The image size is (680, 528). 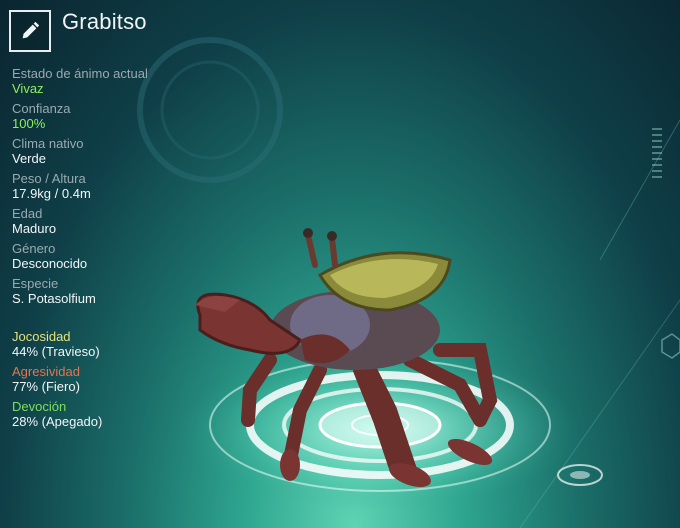 What do you see at coordinates (27, 213) in the screenshot?
I see `stat-label: Edad` at bounding box center [27, 213].